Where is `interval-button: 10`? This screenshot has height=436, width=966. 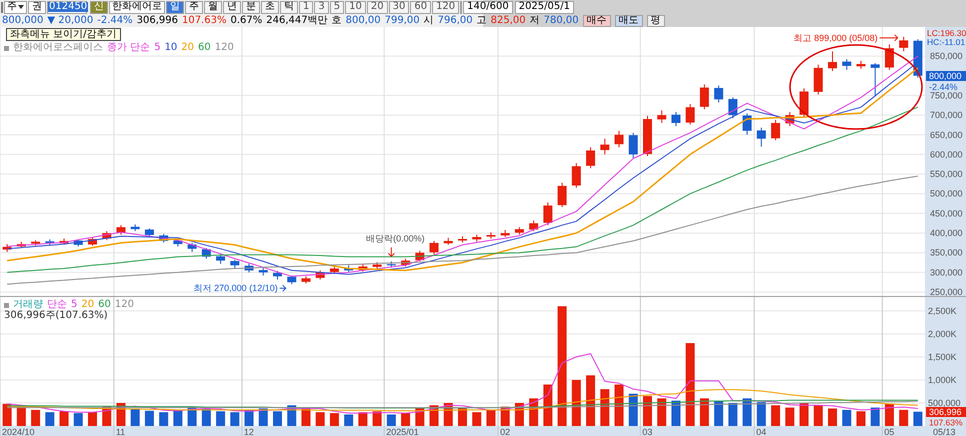 interval-button: 10 is located at coordinates (355, 7).